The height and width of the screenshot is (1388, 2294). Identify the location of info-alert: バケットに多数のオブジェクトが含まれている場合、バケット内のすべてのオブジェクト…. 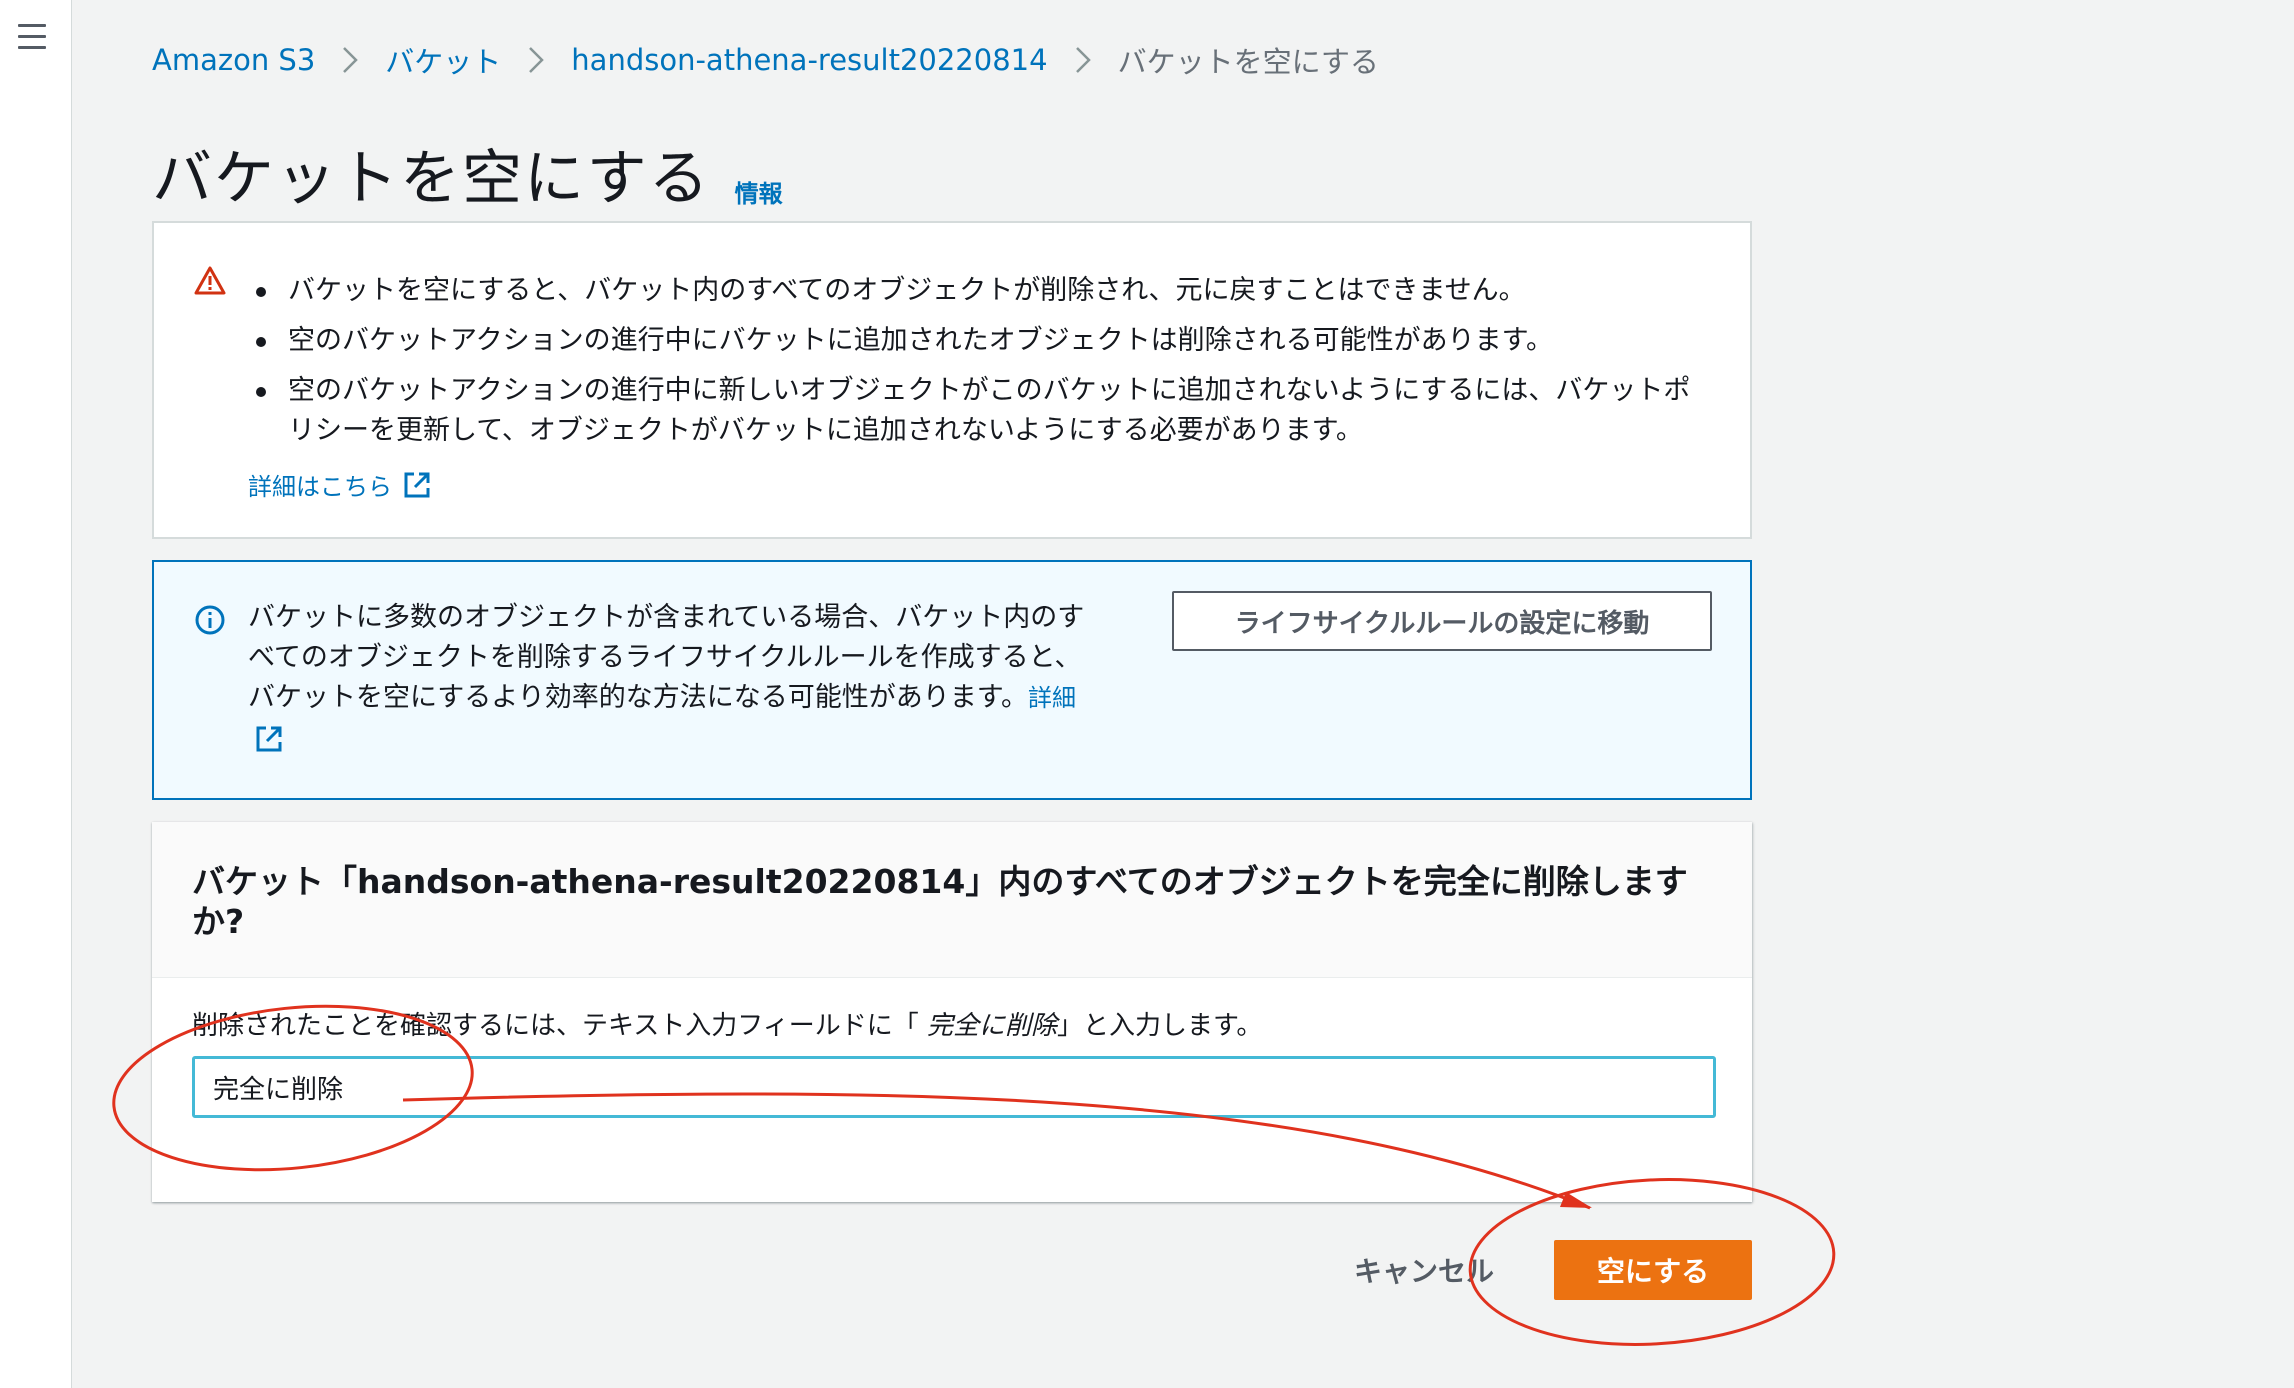
(952, 680).